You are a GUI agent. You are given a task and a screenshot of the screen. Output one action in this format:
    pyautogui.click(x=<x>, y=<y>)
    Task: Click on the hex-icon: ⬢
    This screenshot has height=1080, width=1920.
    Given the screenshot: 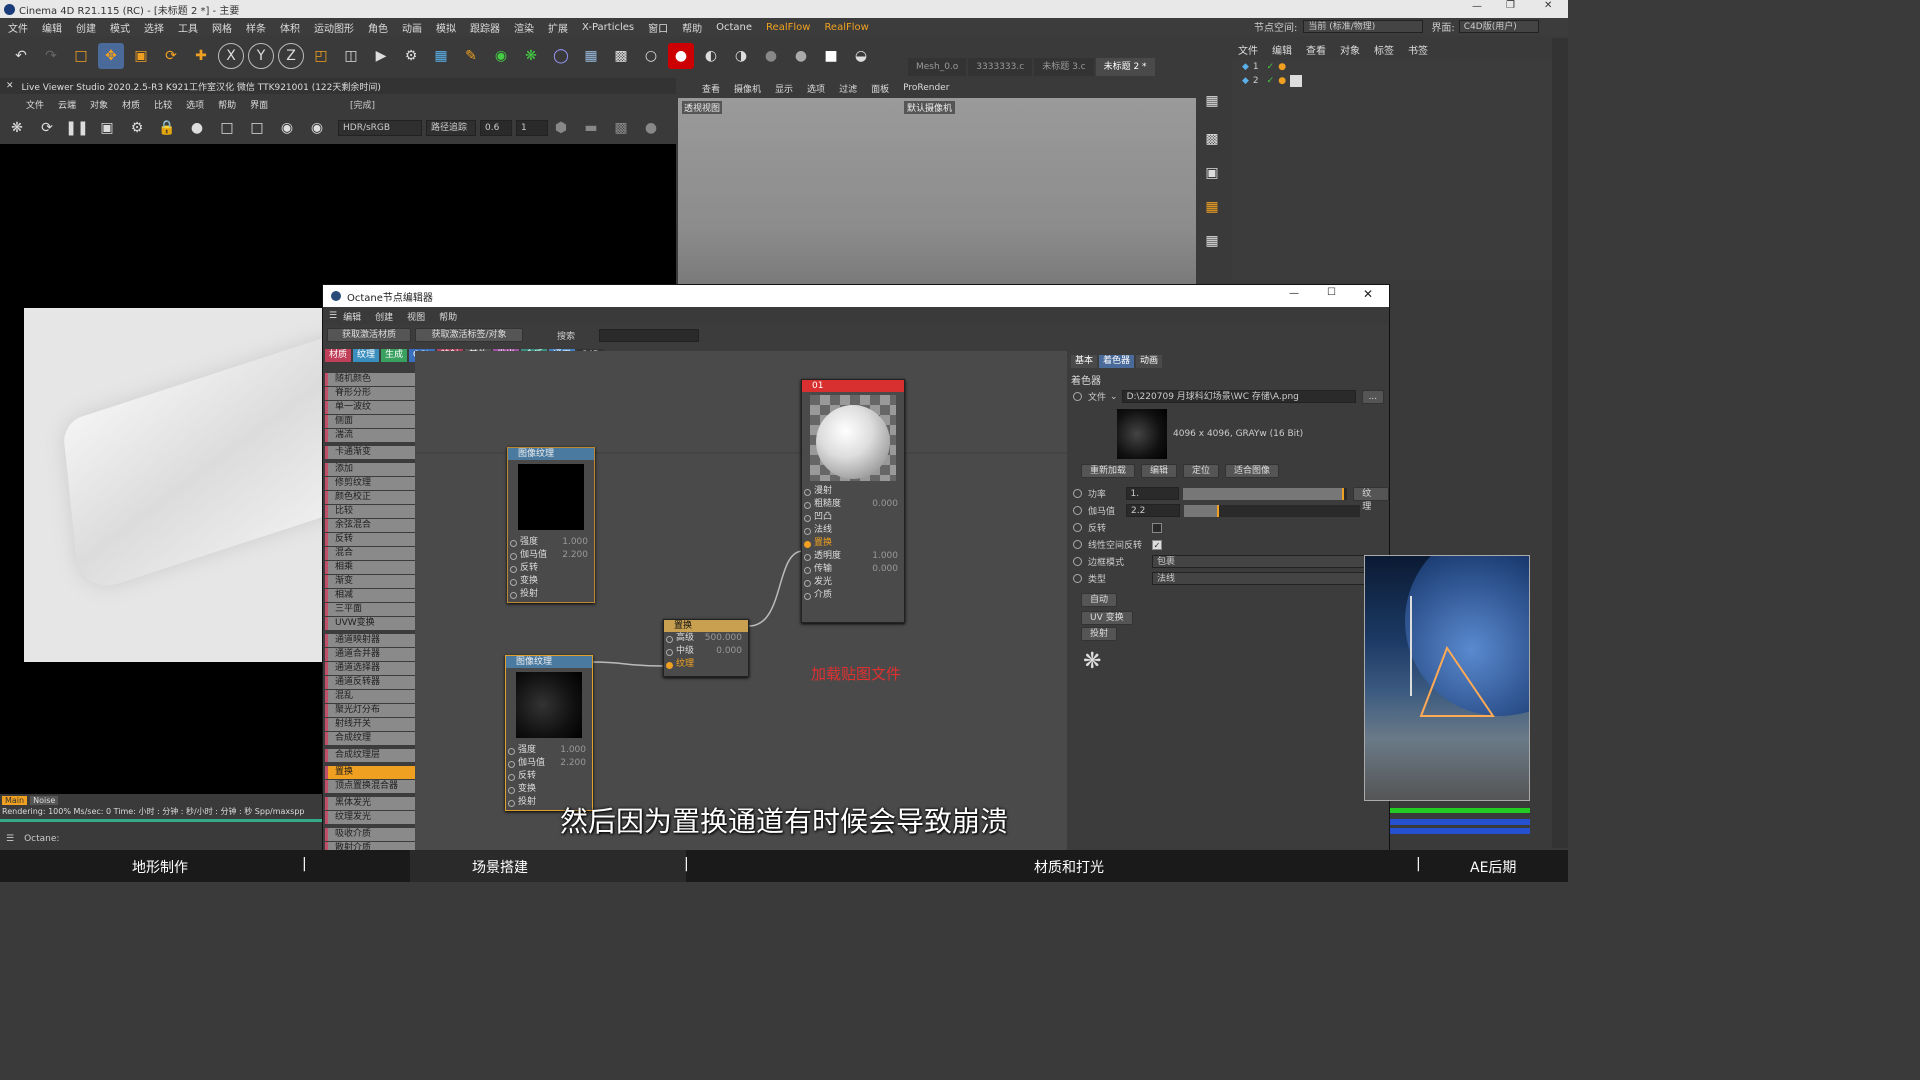 What is the action you would take?
    pyautogui.click(x=561, y=128)
    